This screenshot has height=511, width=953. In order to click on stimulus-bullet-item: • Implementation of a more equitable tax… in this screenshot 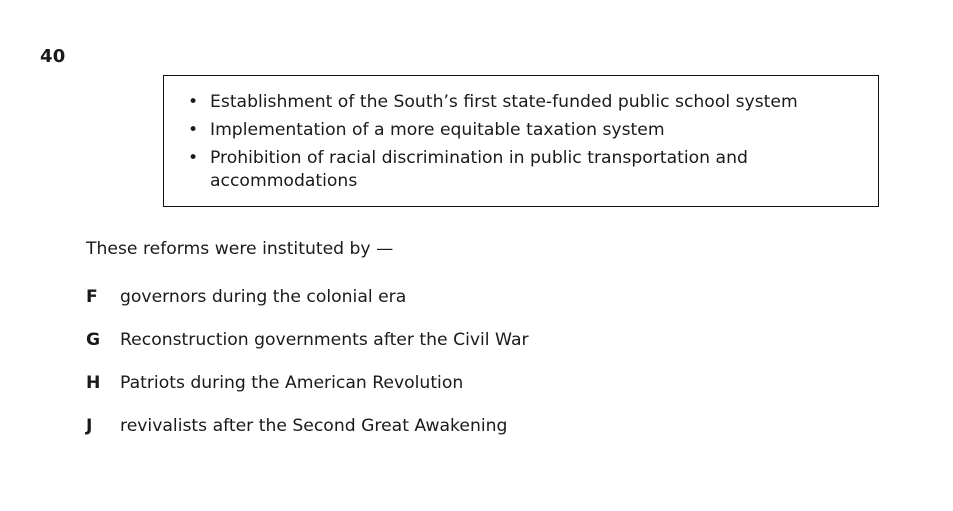, I will do `click(528, 130)`.